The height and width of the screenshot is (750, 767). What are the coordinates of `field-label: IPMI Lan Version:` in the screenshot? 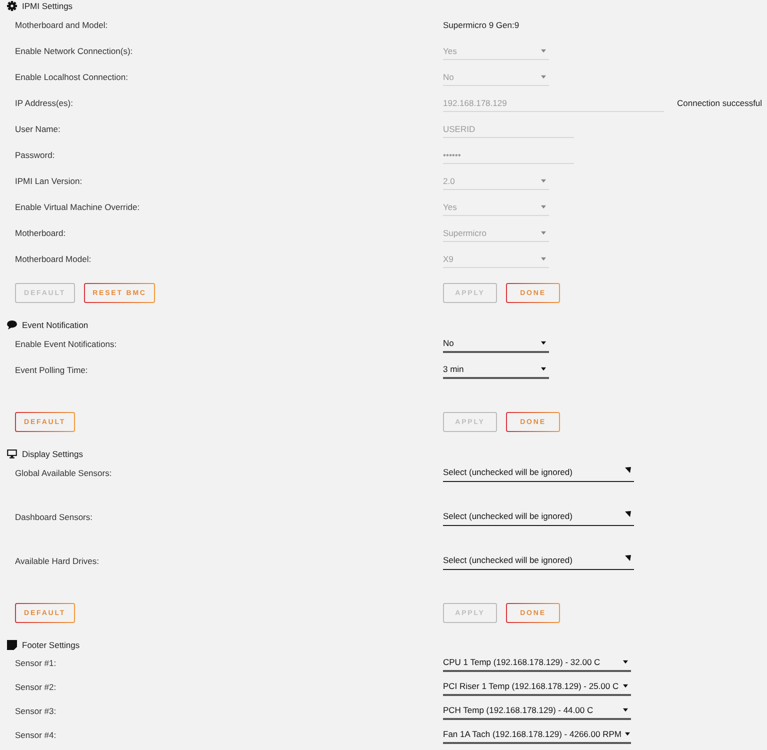 It's located at (48, 181).